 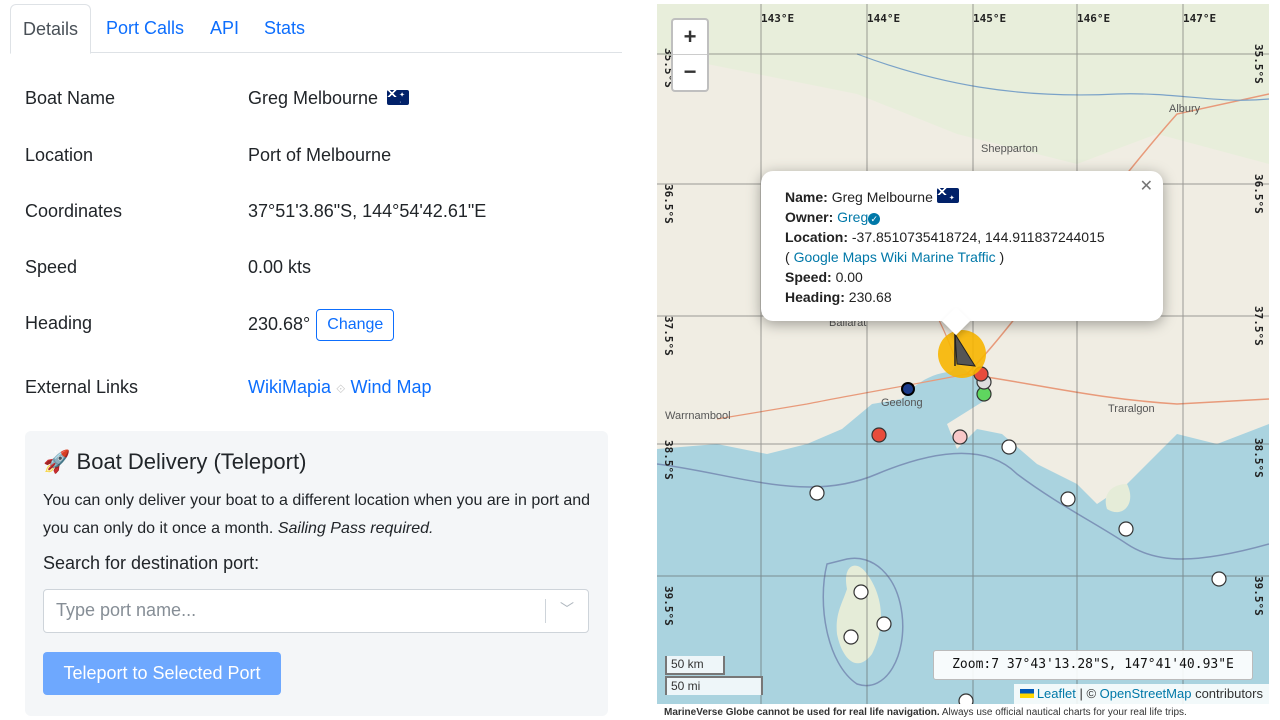 I want to click on lon-label: 144°E, so click(x=884, y=18).